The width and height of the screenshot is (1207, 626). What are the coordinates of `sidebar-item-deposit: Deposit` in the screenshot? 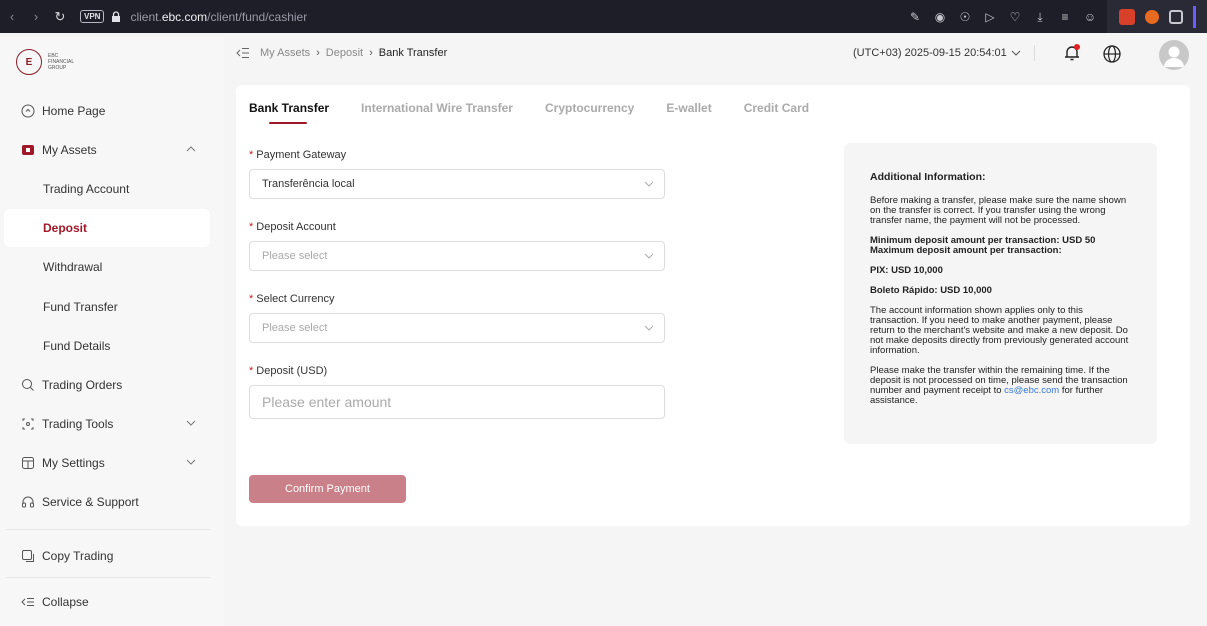 It's located at (107, 228).